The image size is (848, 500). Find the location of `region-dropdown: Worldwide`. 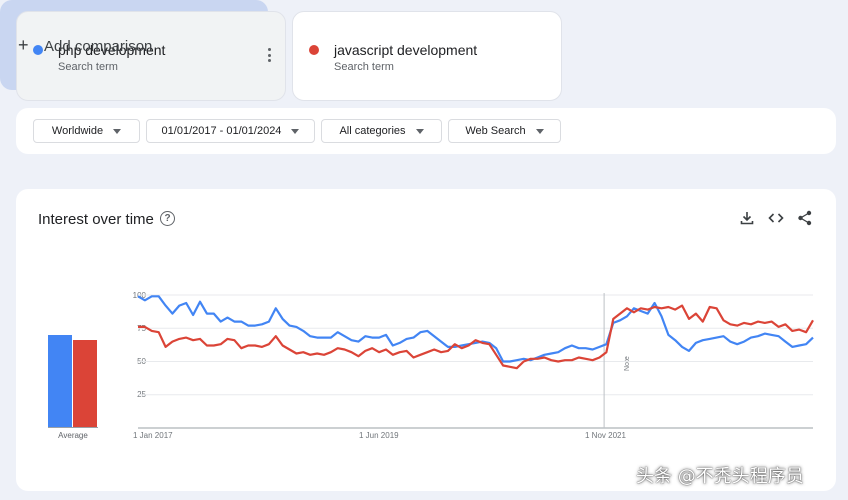

region-dropdown: Worldwide is located at coordinates (86, 131).